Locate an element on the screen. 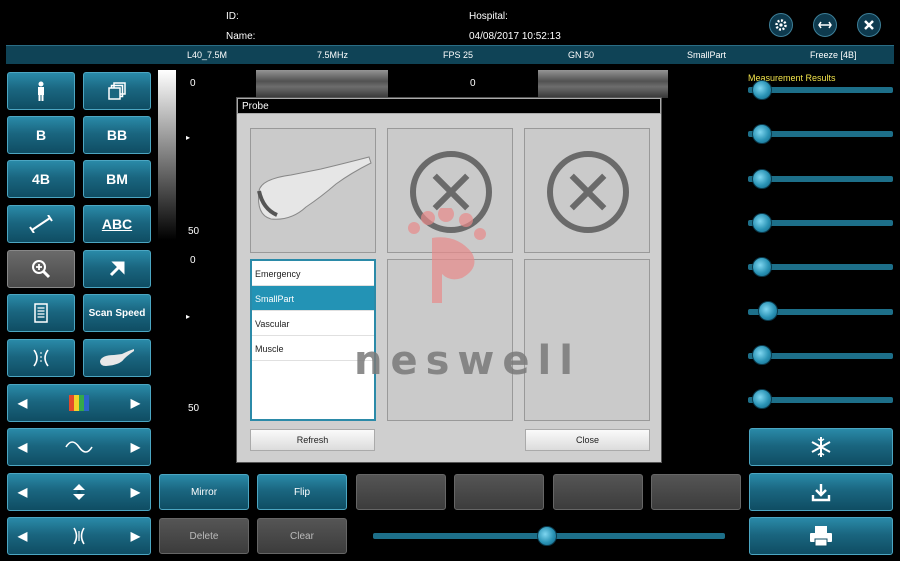 This screenshot has height=561, width=900. focus-position-next-button: ▶ is located at coordinates (135, 492).